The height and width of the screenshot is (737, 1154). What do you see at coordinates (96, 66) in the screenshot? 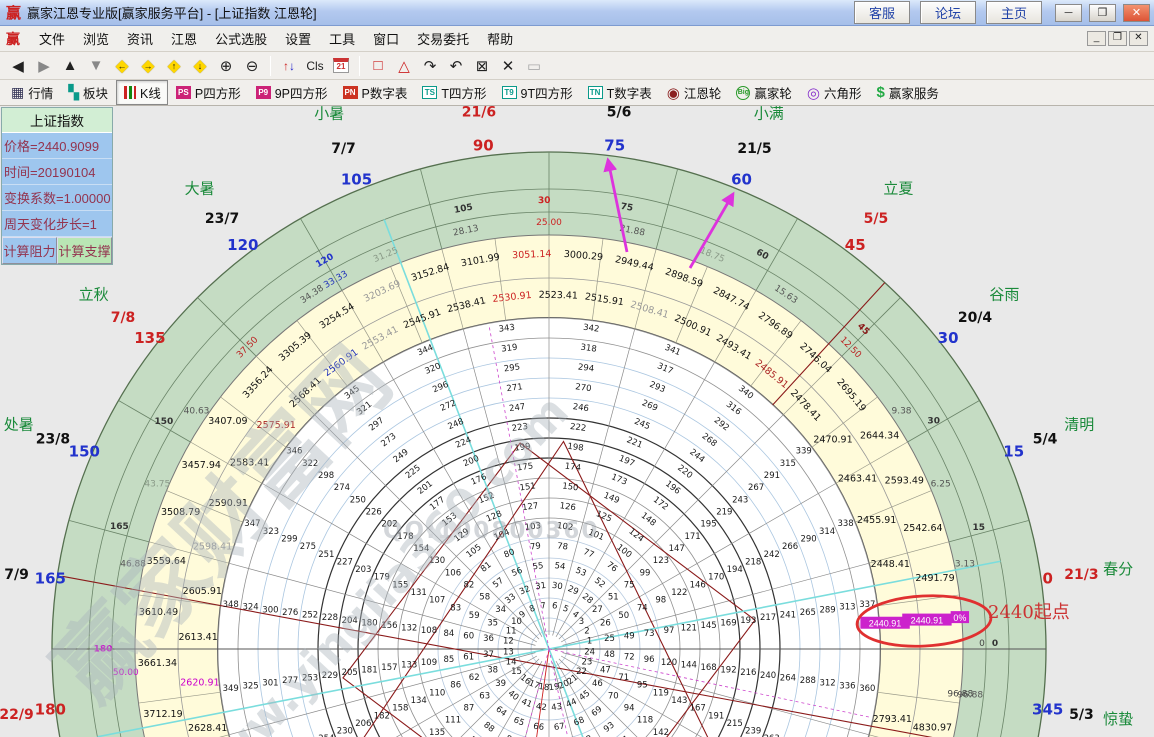
I see `pyramid-down-icon: ▼` at bounding box center [96, 66].